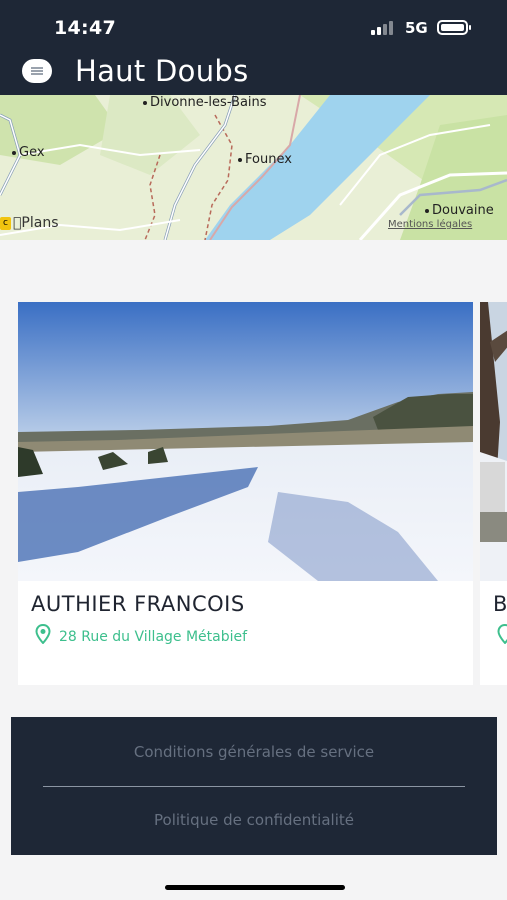  I want to click on listing-photo-next, so click(493, 441).